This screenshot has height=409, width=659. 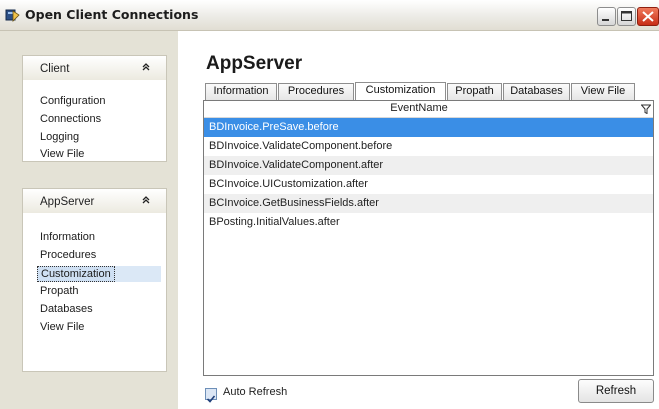 What do you see at coordinates (474, 91) in the screenshot?
I see `tab-propath: Propath` at bounding box center [474, 91].